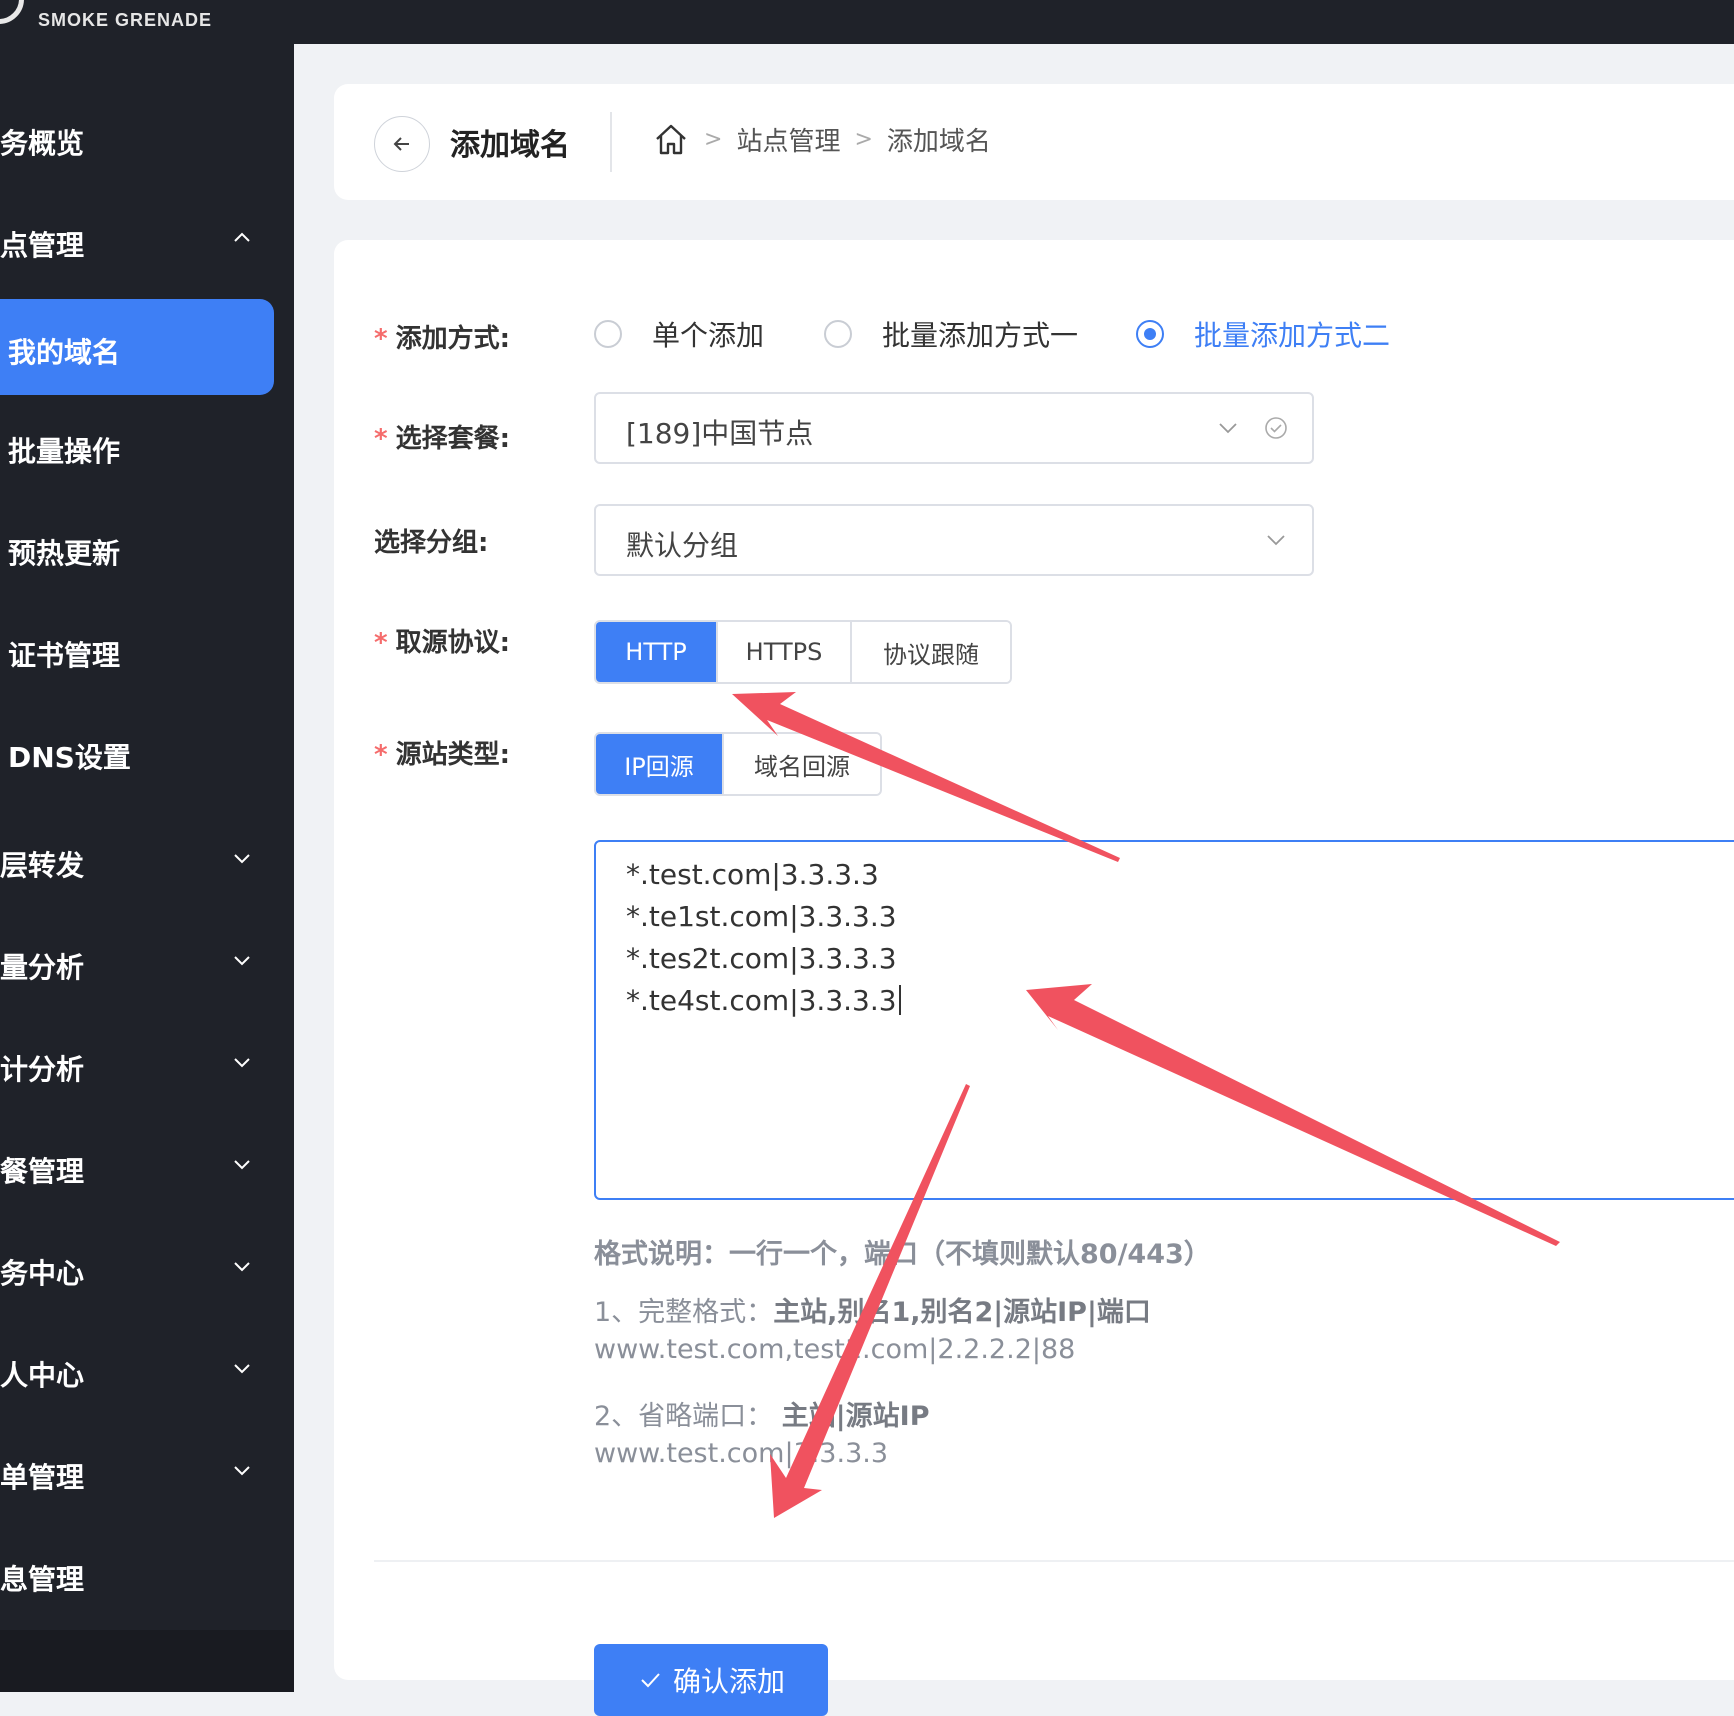 This screenshot has height=1716, width=1734. Describe the element at coordinates (785, 652) in the screenshot. I see `protocol-https: HTTPS` at that location.